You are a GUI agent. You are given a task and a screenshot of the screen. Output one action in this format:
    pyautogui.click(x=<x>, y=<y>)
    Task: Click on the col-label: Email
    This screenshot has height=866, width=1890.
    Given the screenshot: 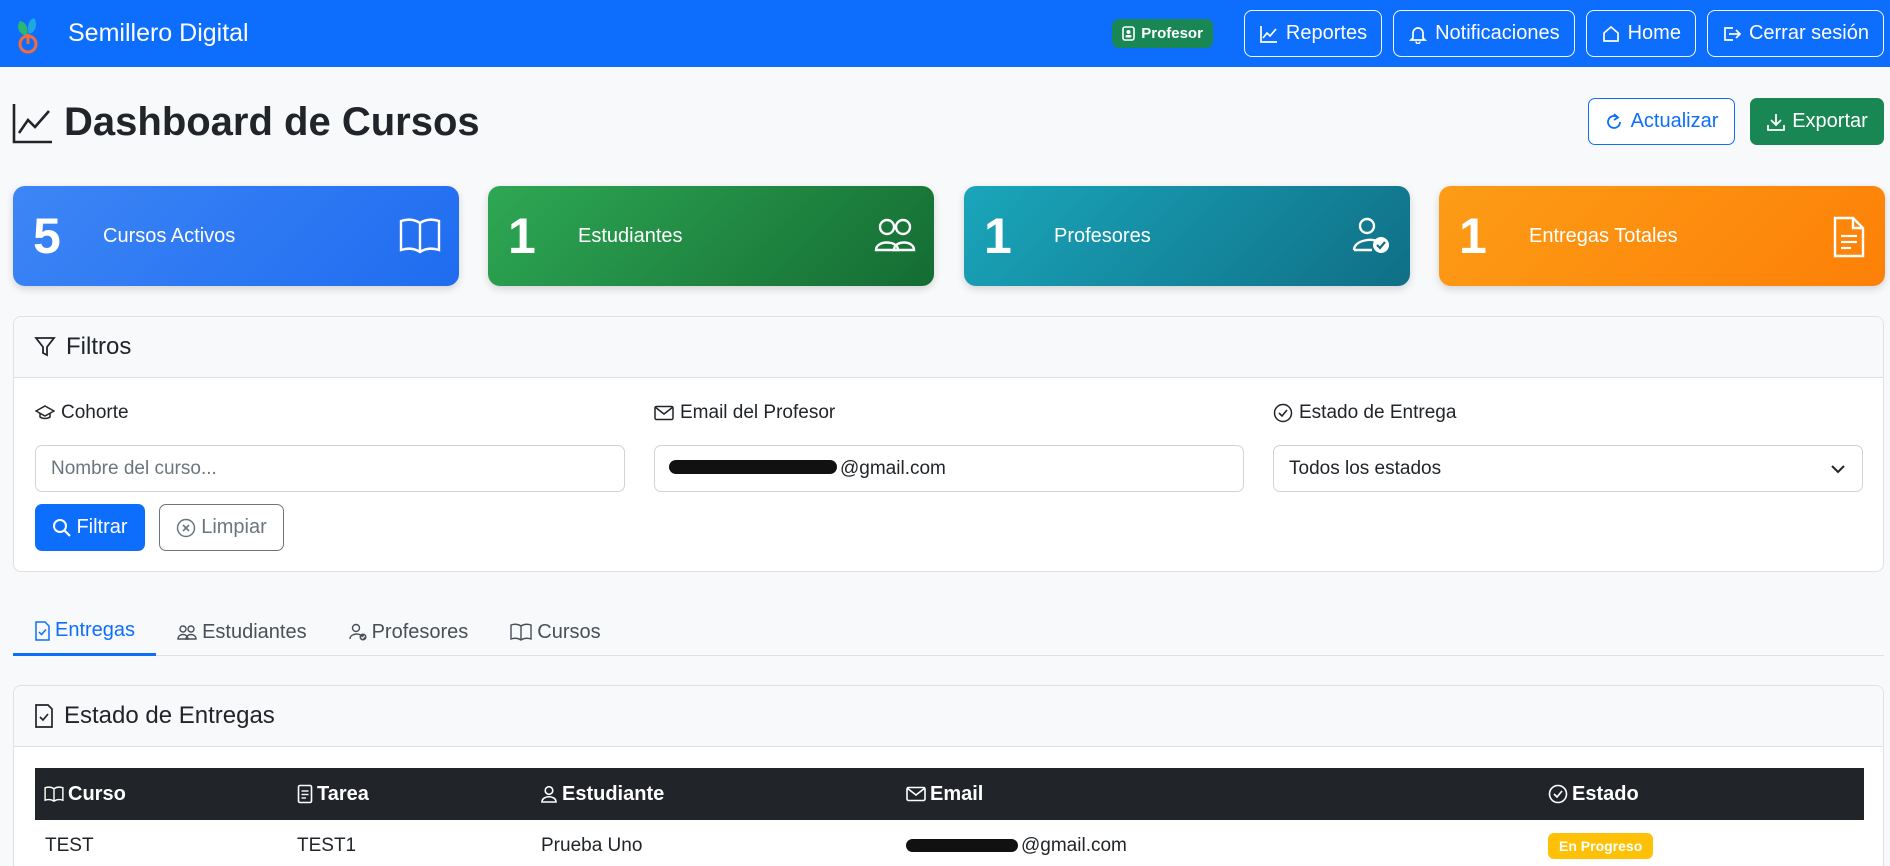 What is the action you would take?
    pyautogui.click(x=957, y=793)
    